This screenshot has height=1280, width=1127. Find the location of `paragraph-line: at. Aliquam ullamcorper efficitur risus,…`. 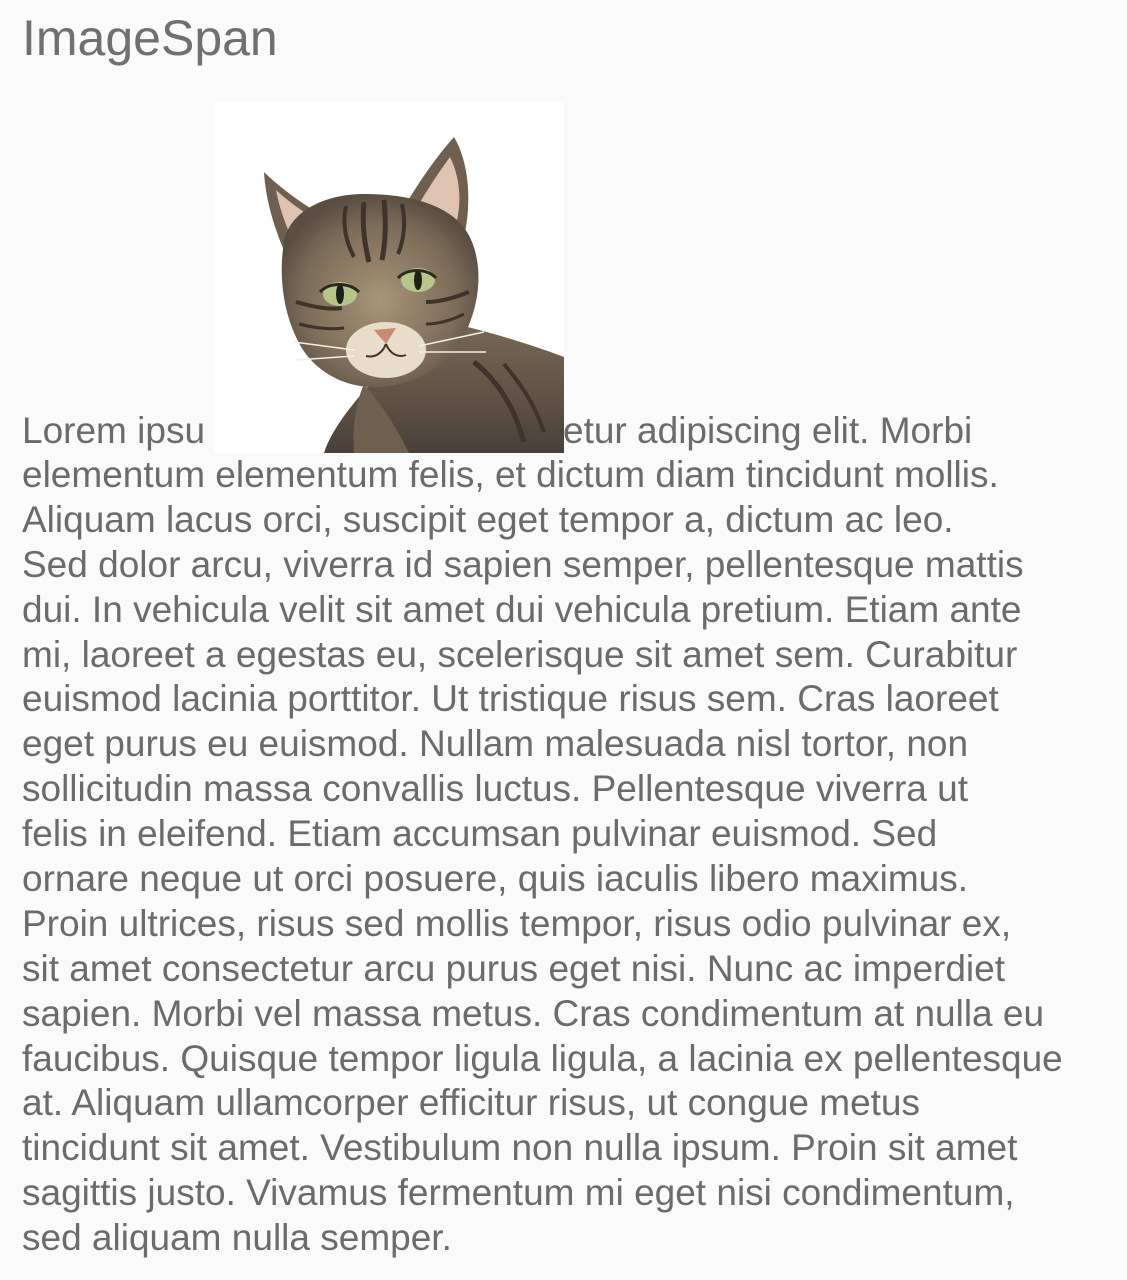

paragraph-line: at. Aliquam ullamcorper efficitur risus,… is located at coordinates (471, 1103).